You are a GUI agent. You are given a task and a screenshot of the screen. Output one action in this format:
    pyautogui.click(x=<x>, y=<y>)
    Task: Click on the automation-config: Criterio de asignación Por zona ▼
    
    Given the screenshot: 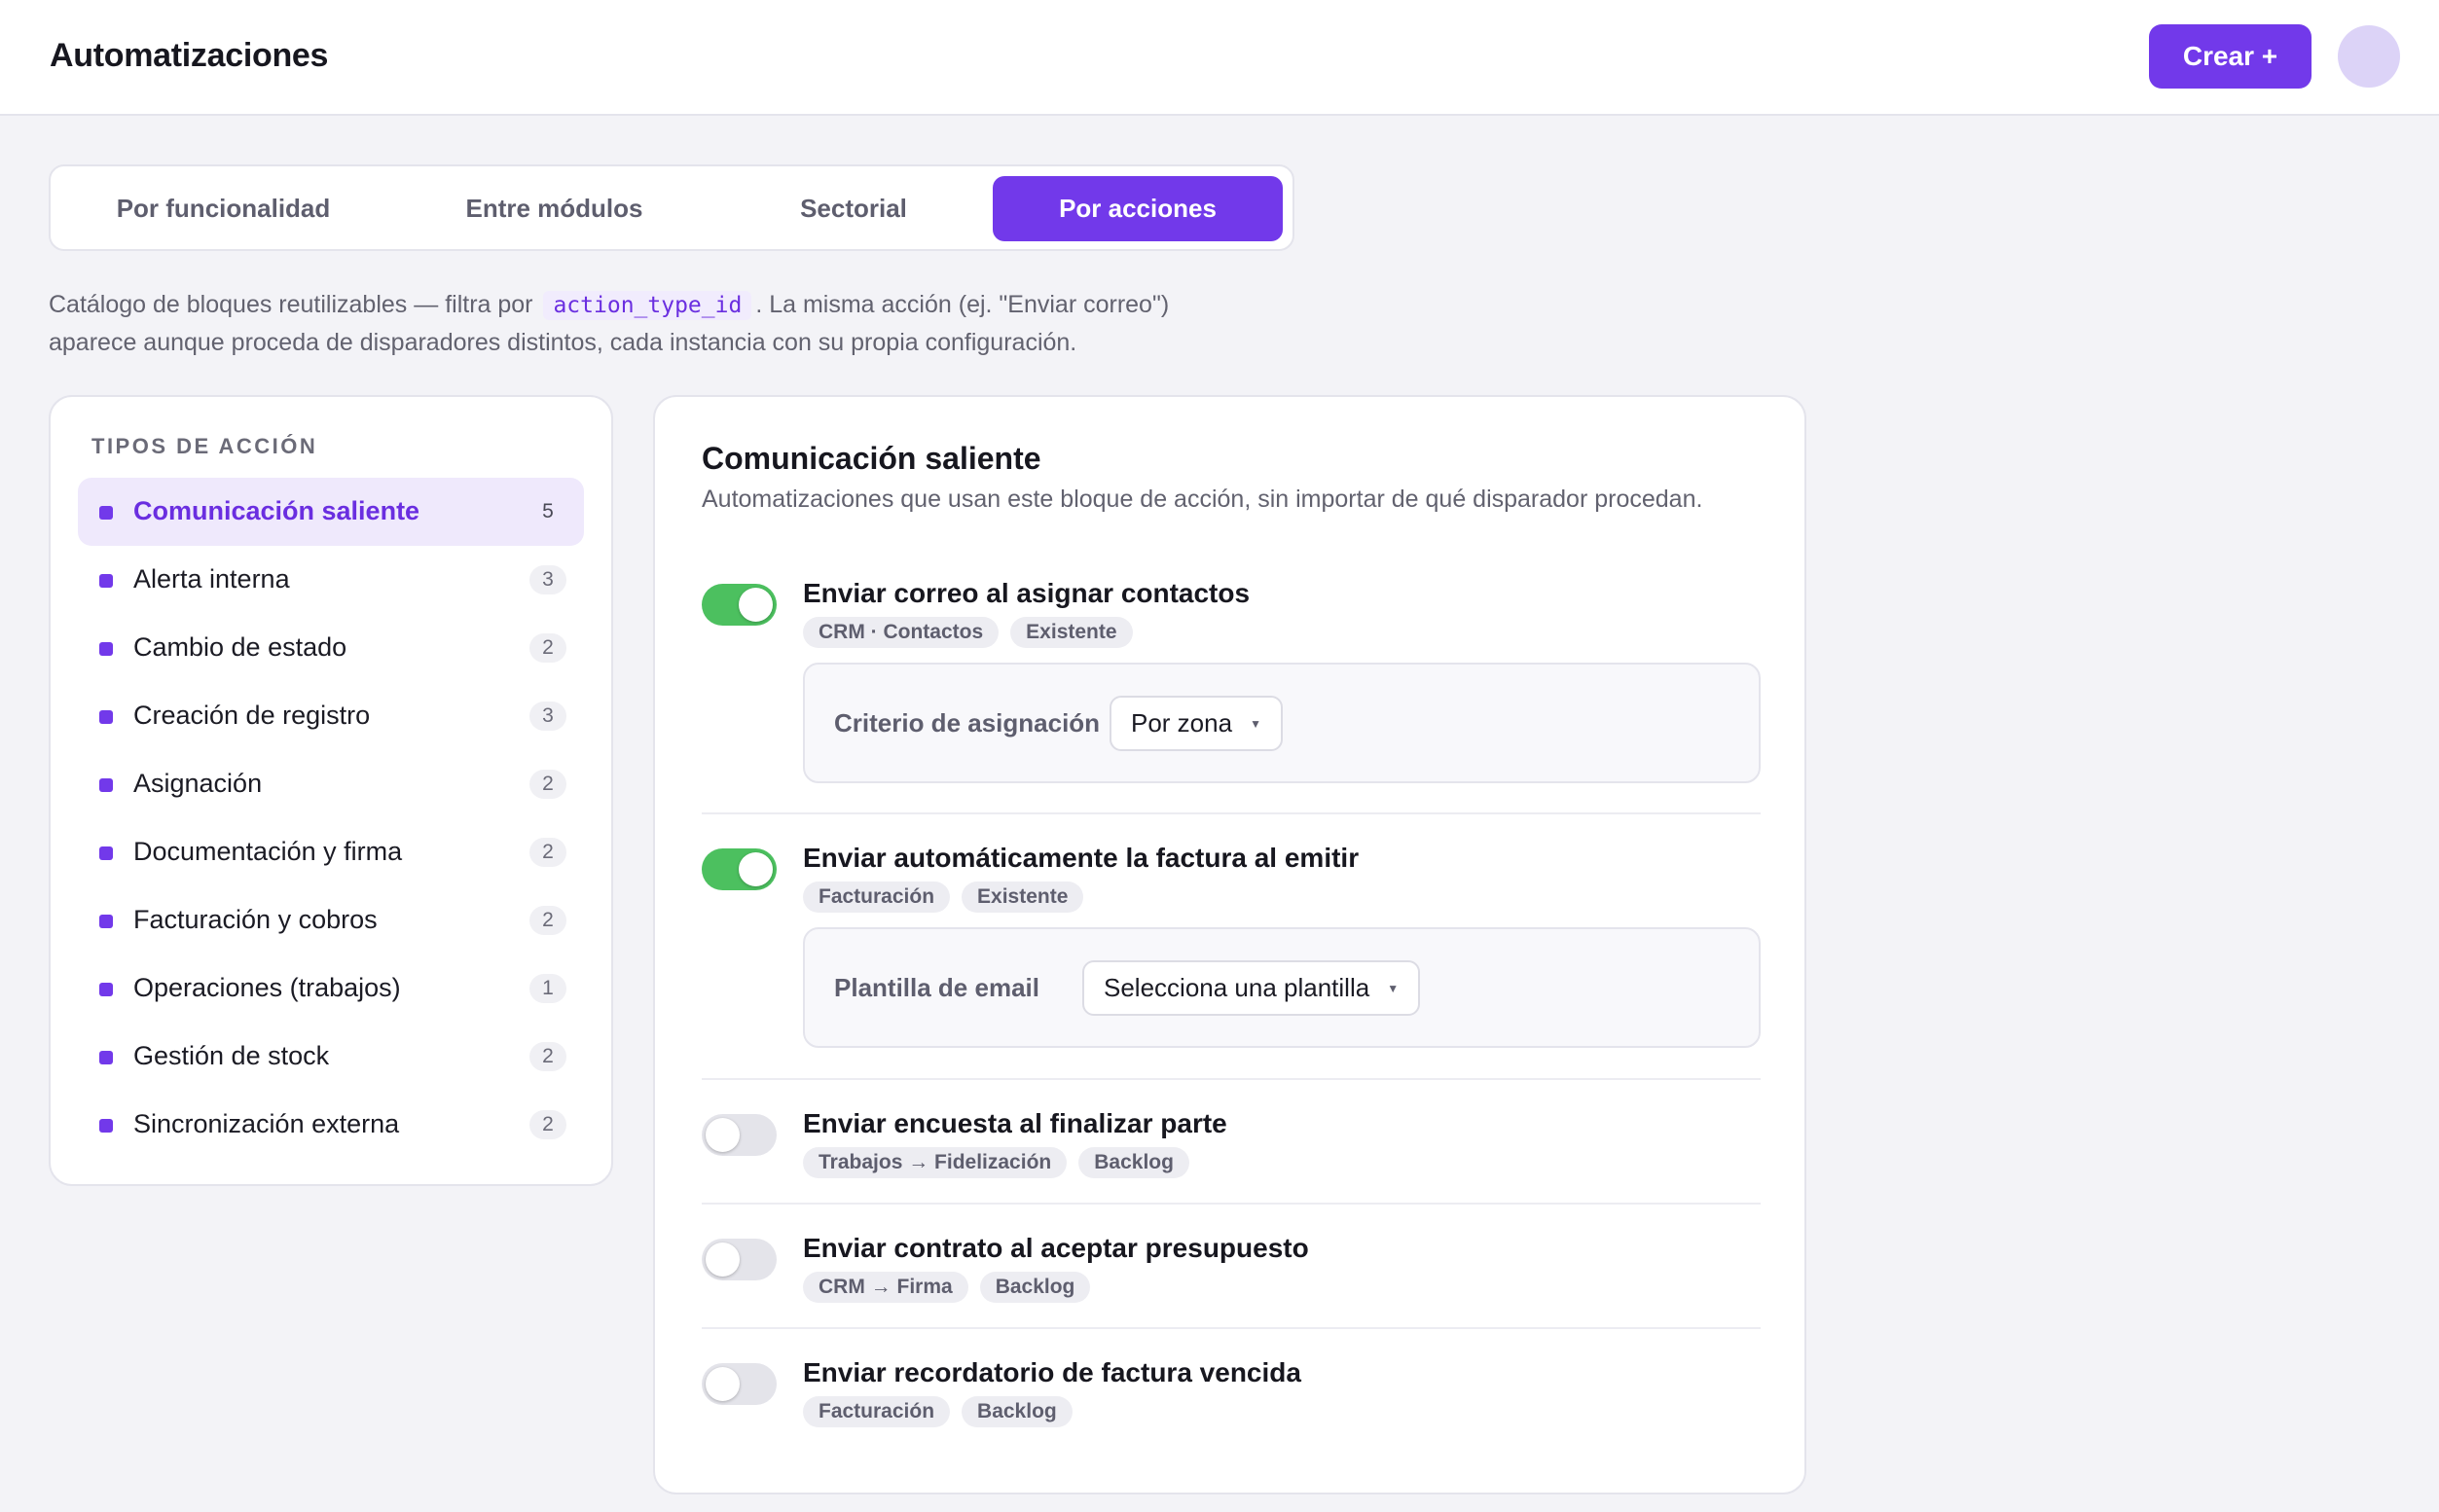 What is the action you would take?
    pyautogui.click(x=1282, y=723)
    